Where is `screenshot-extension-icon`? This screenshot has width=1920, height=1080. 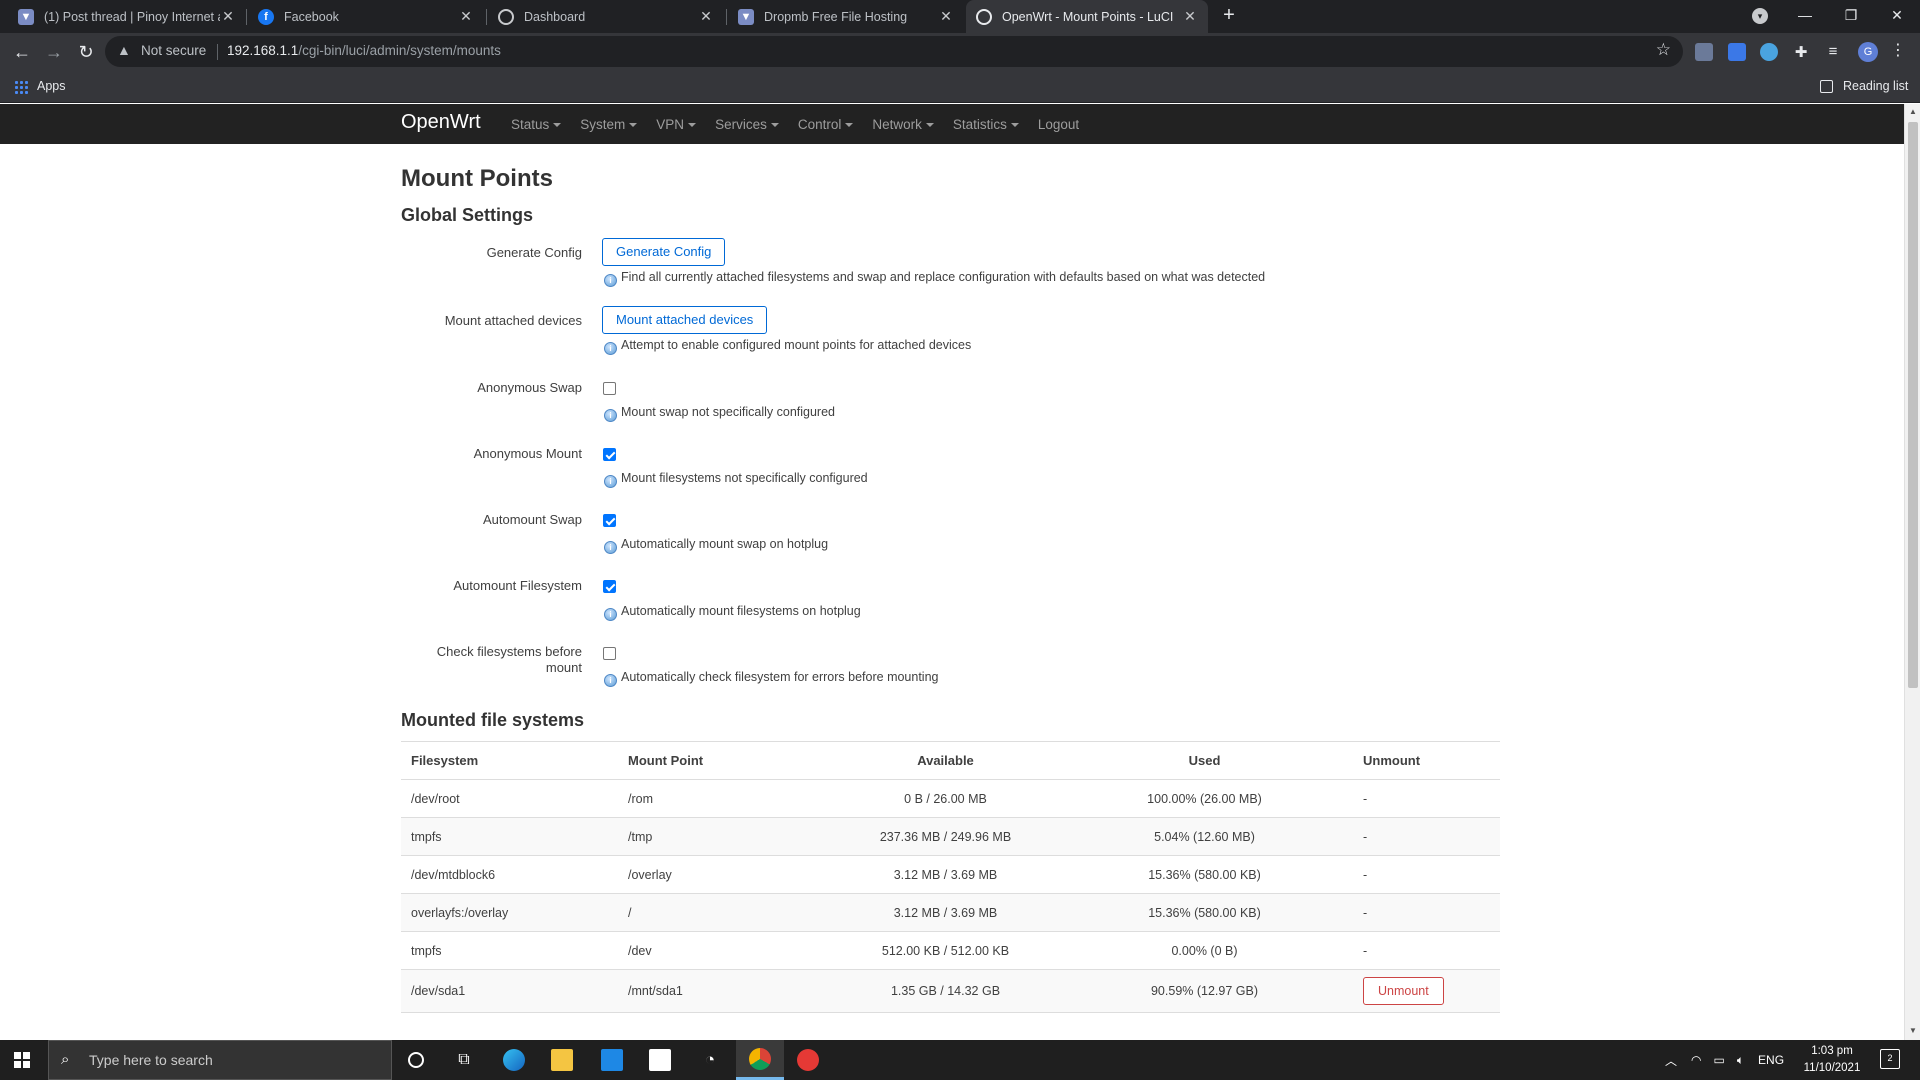 screenshot-extension-icon is located at coordinates (1769, 52).